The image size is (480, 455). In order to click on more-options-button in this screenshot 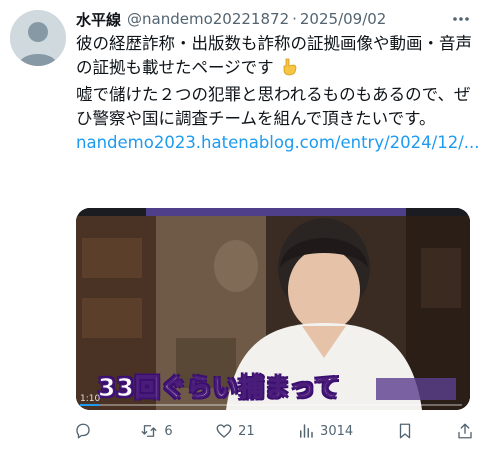, I will do `click(461, 19)`.